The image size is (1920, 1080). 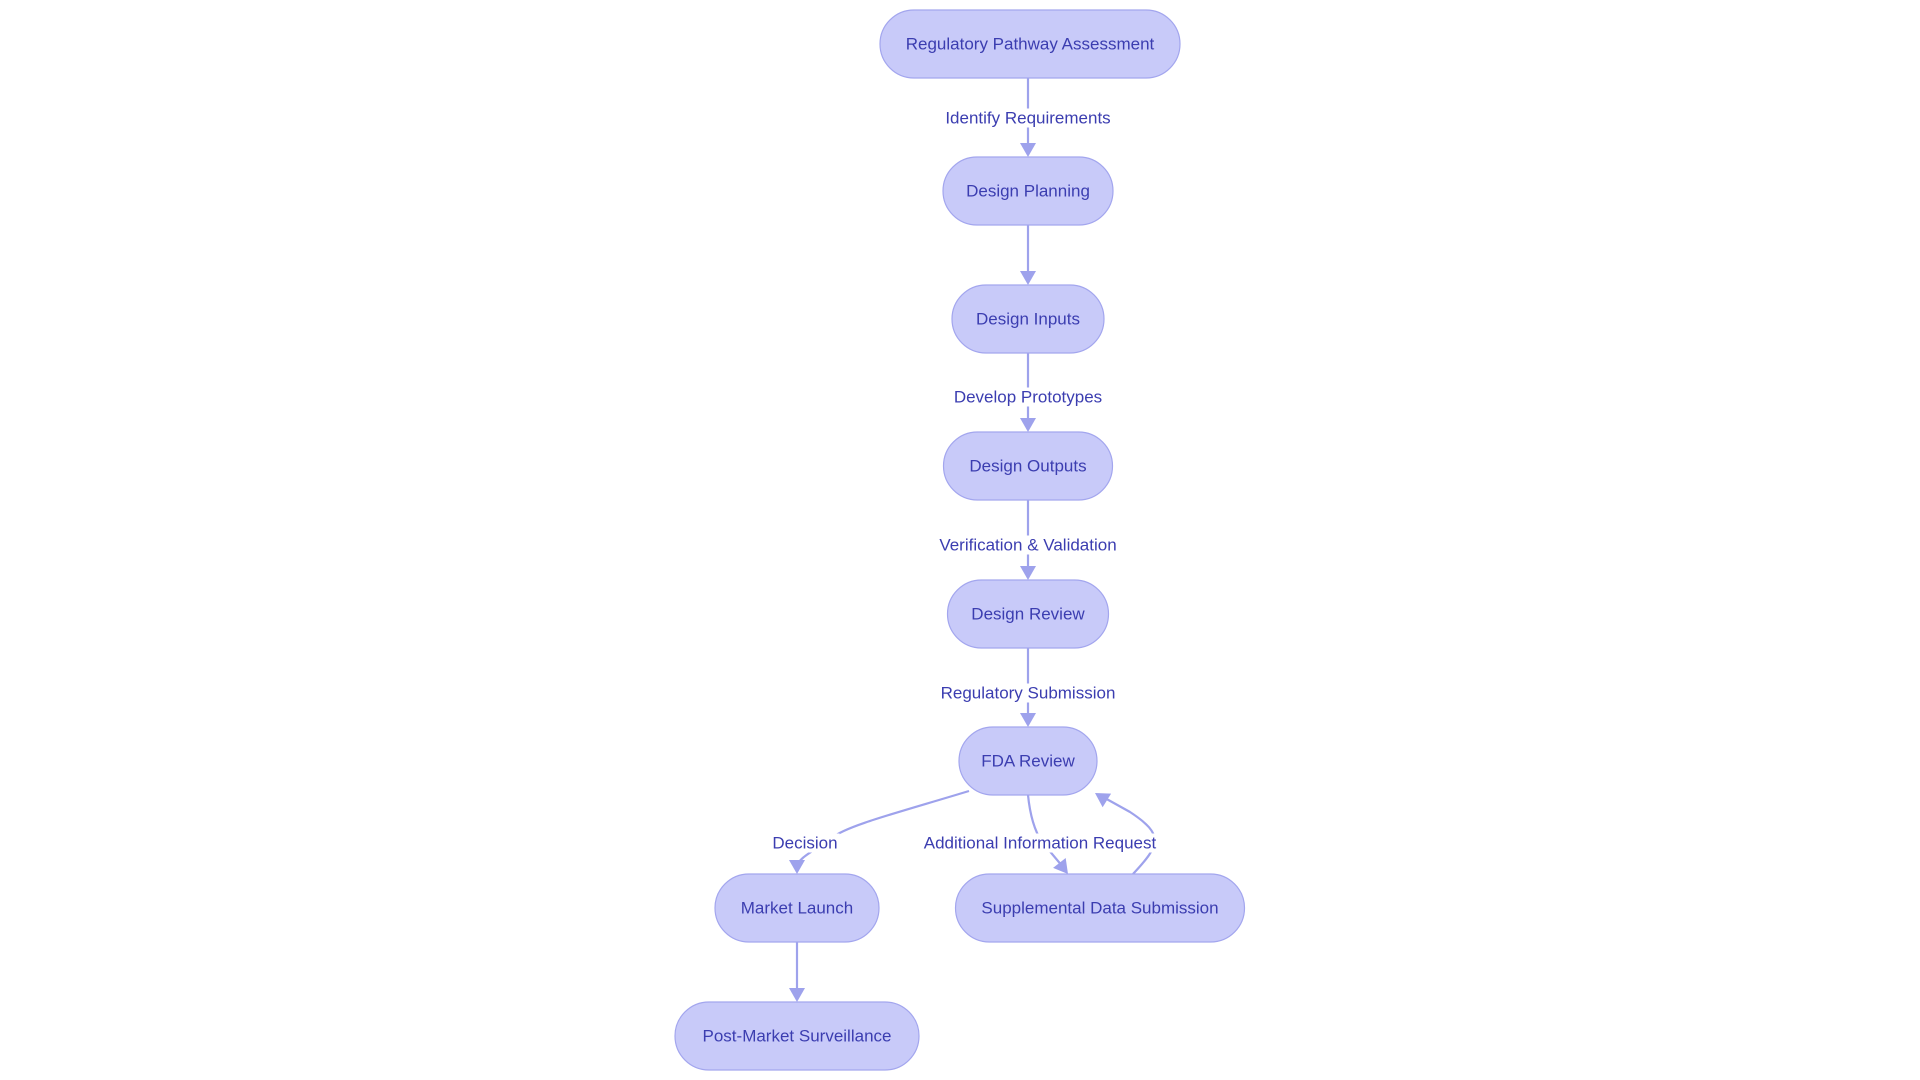 I want to click on edge-b-c, so click(x=1028, y=255).